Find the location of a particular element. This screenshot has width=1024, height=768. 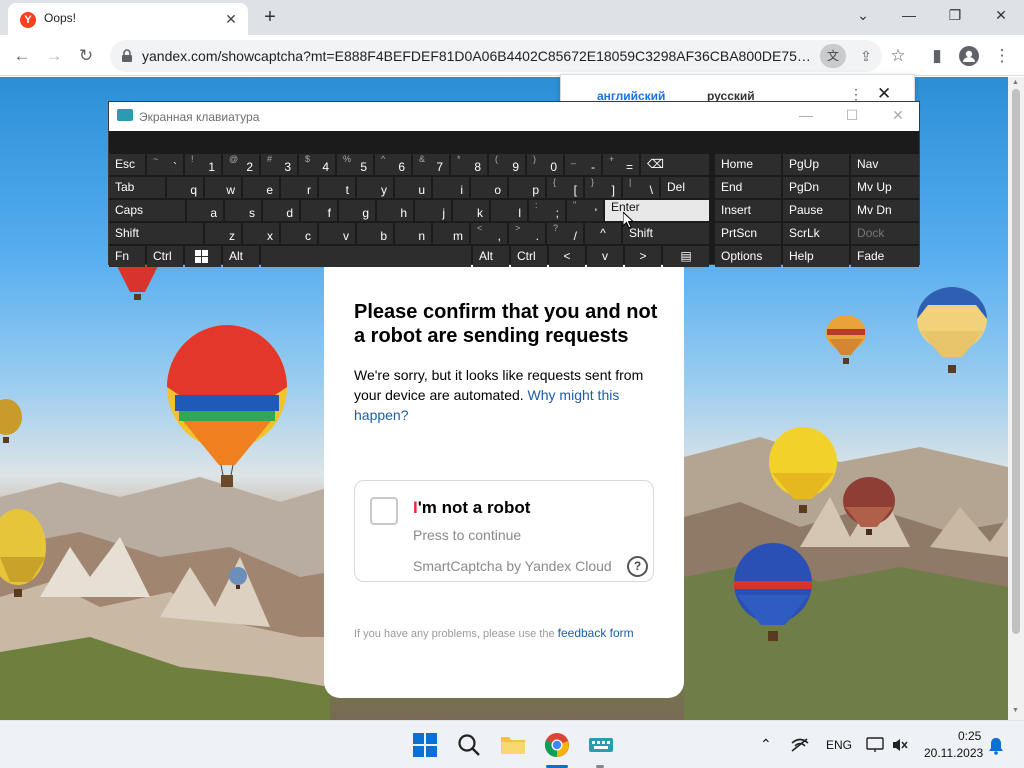

osk-key-r: r is located at coordinates (299, 187).